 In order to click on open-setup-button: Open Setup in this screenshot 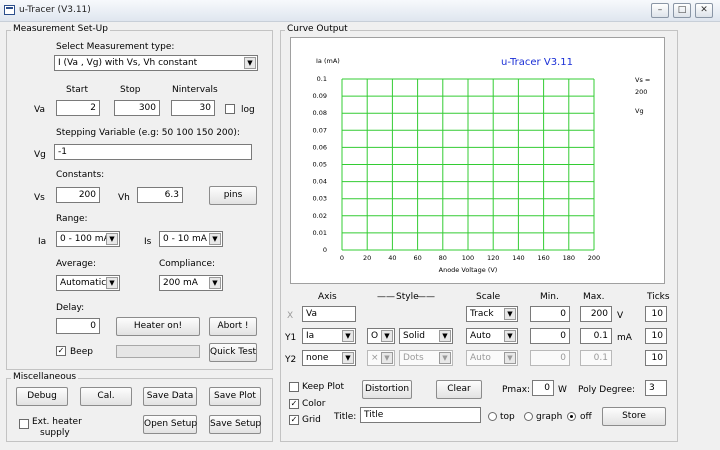, I will do `click(170, 424)`.